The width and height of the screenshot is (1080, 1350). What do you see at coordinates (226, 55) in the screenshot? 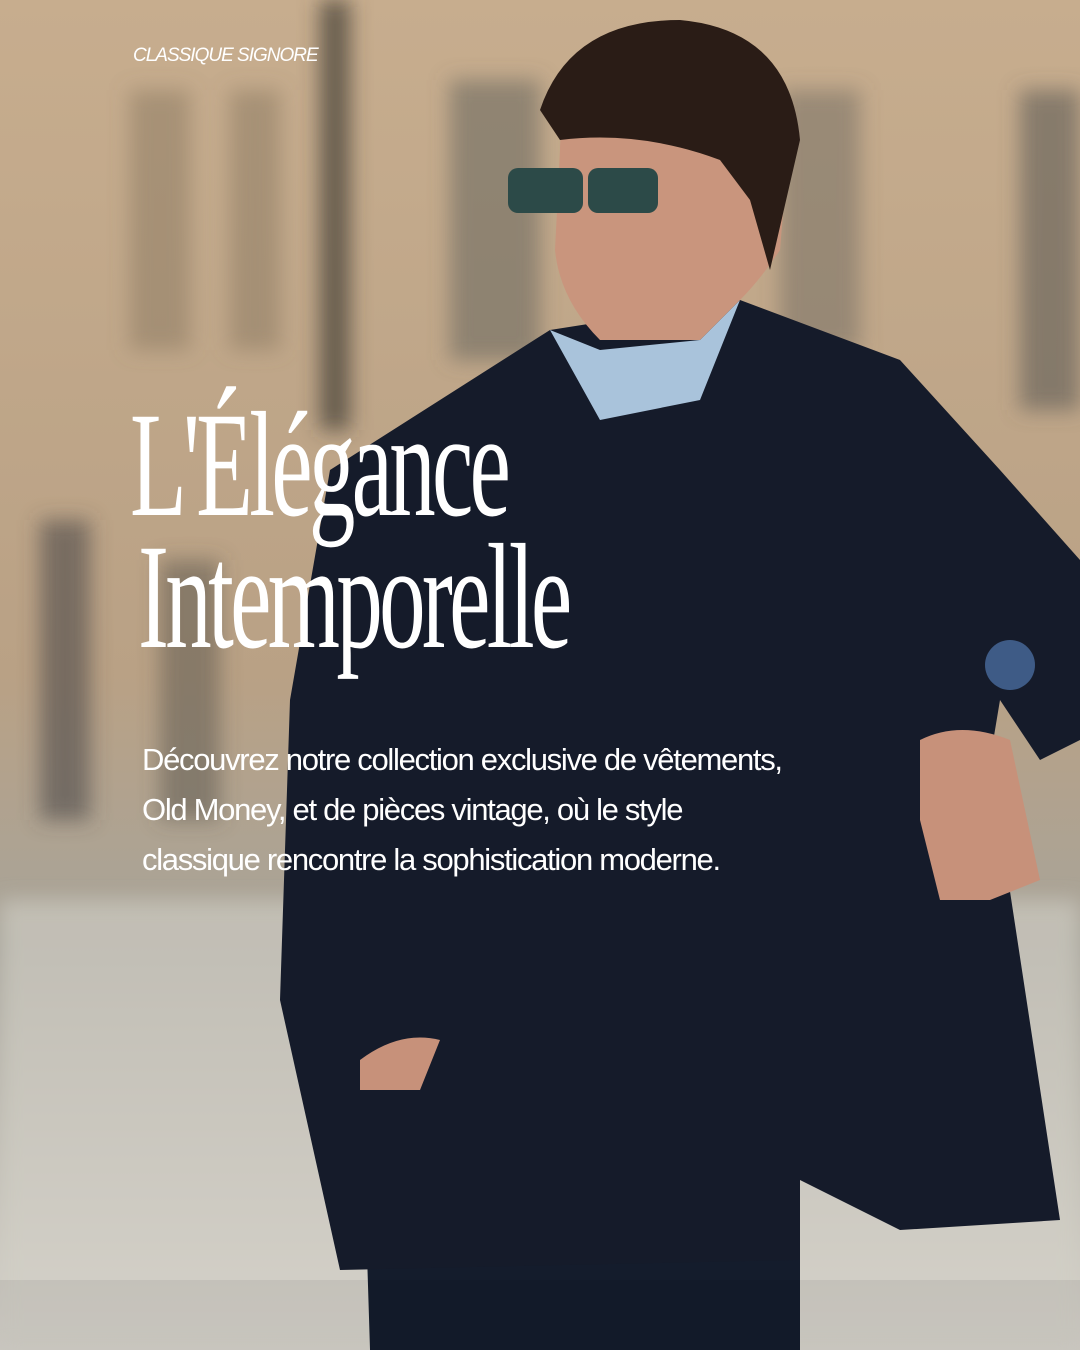
I see `brand-name: CLASSIQUE SIGNORE` at bounding box center [226, 55].